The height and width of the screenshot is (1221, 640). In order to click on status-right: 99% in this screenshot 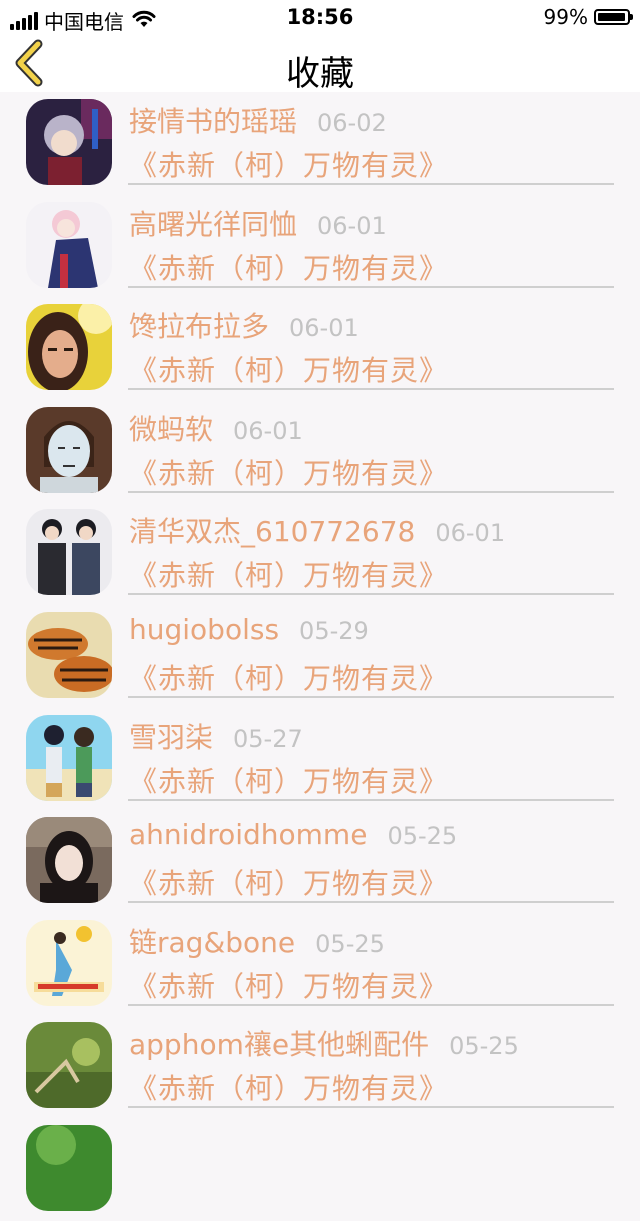, I will do `click(588, 17)`.